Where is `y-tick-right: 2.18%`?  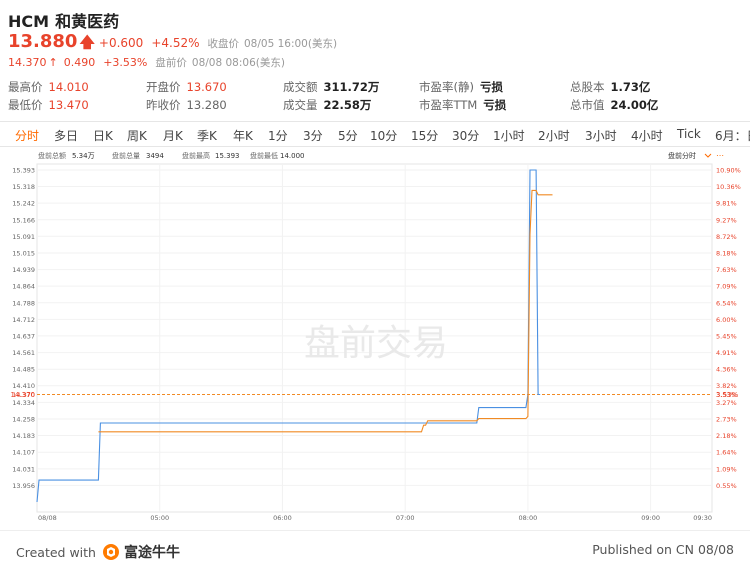 y-tick-right: 2.18% is located at coordinates (726, 436).